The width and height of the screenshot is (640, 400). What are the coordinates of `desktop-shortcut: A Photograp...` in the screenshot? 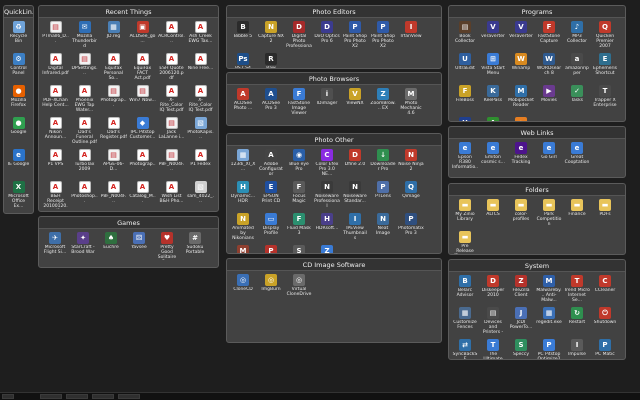 It's located at (142, 164).